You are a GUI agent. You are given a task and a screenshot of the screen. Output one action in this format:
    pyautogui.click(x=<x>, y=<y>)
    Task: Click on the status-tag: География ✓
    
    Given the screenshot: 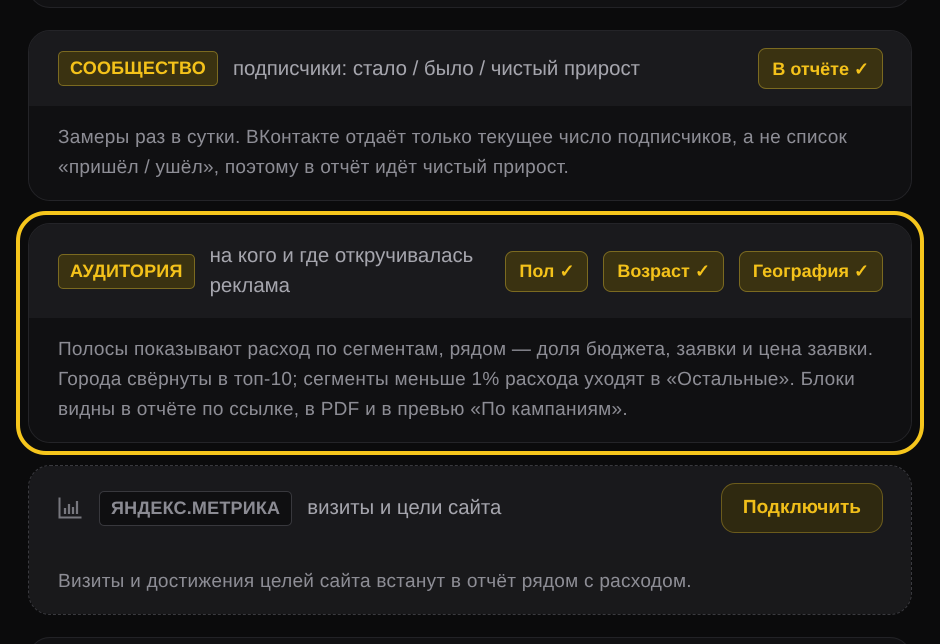 What is the action you would take?
    pyautogui.click(x=810, y=271)
    